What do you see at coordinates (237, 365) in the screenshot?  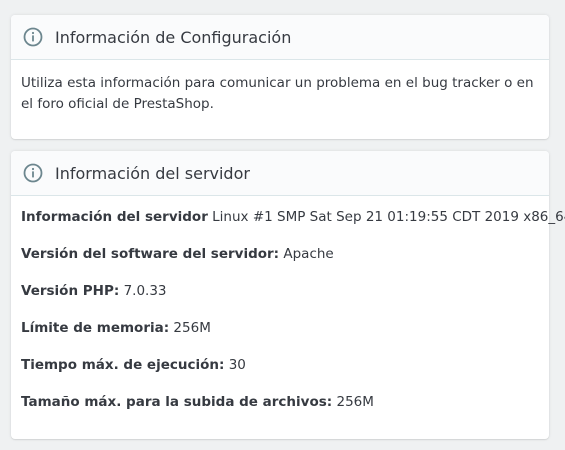 I see `max-execution-time-value: 30` at bounding box center [237, 365].